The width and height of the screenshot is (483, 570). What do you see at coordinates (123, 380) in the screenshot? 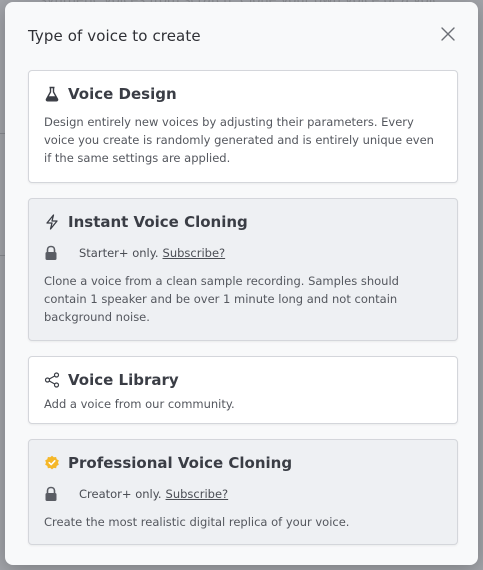
I see `option-title: Voice Library` at bounding box center [123, 380].